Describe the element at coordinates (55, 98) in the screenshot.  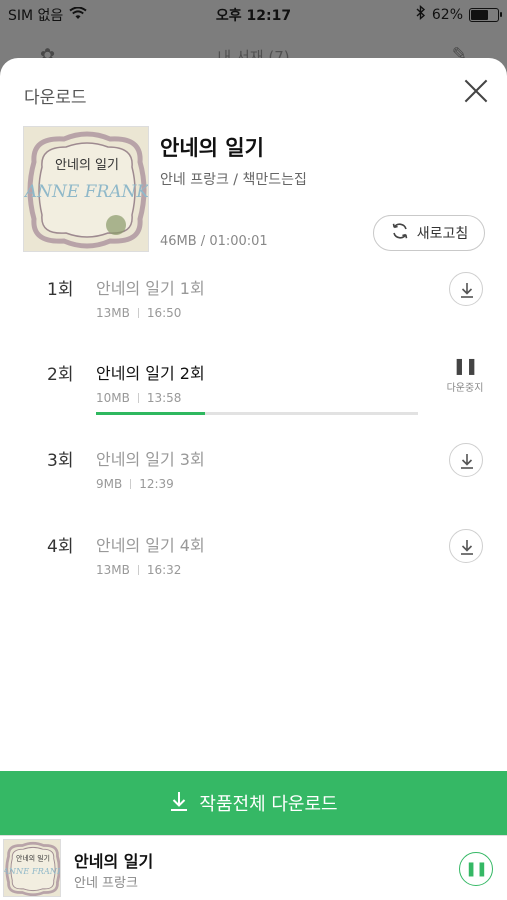
I see `sheet-title: 다운로드` at that location.